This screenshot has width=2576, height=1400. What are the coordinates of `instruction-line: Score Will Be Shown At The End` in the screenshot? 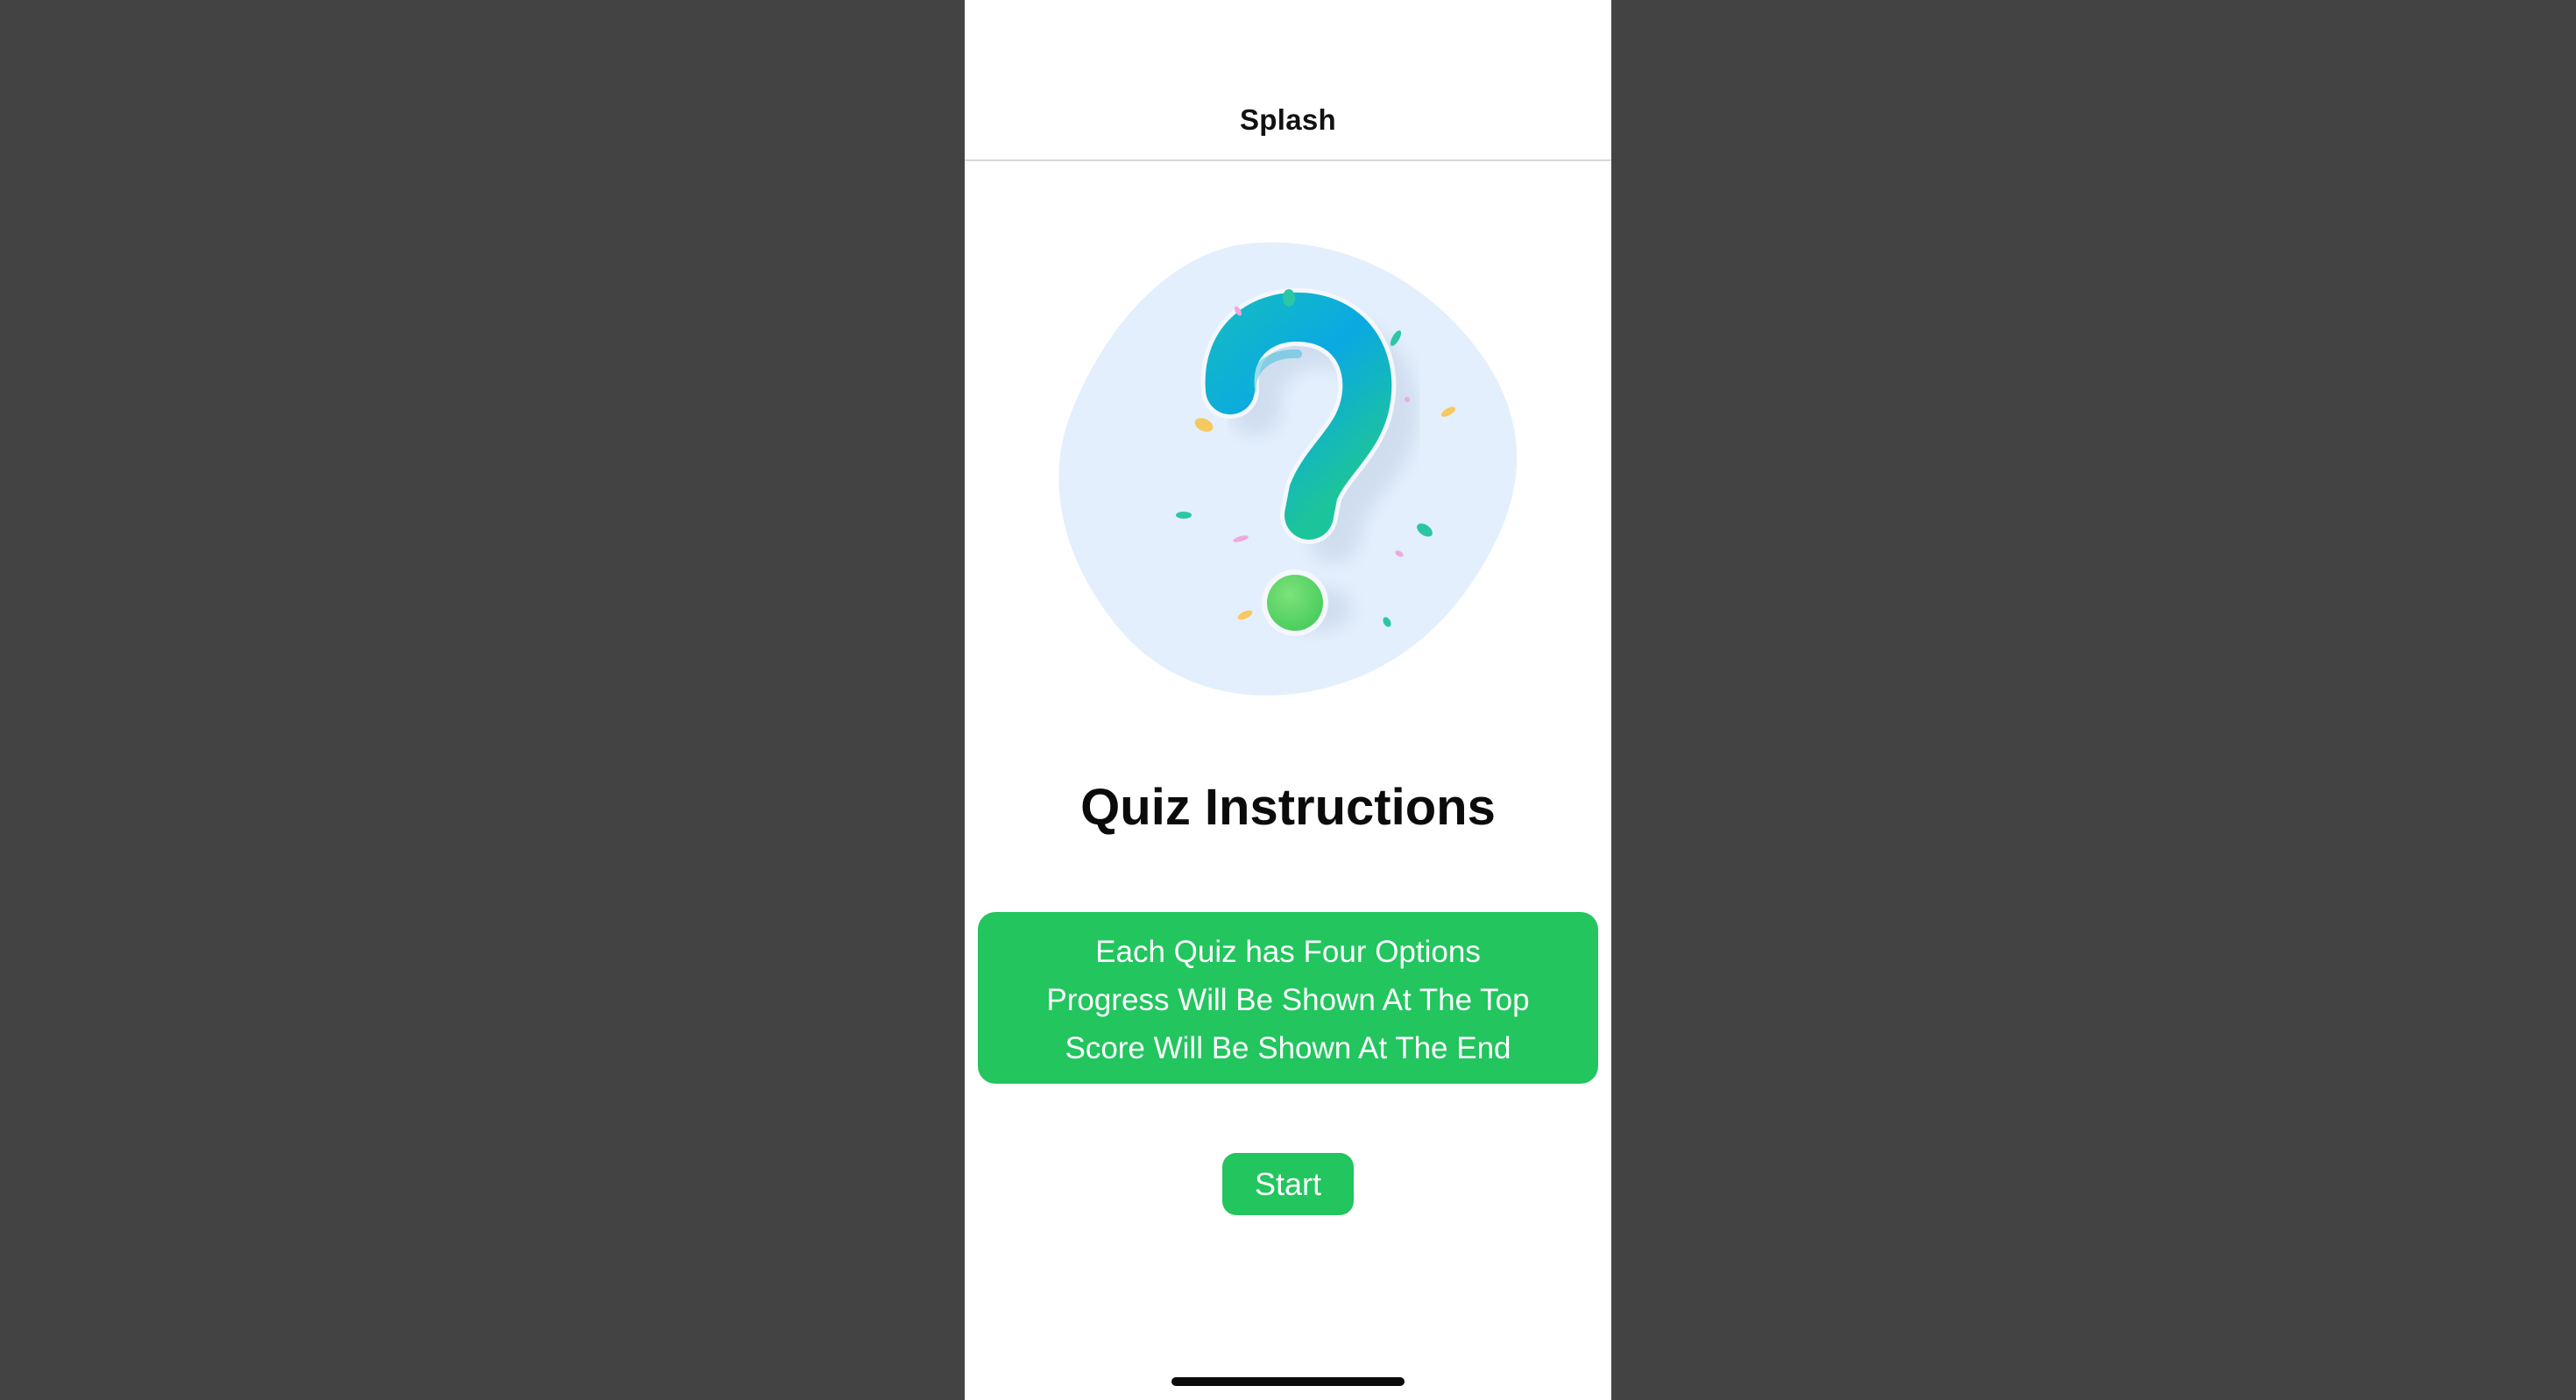 It's located at (1288, 1048).